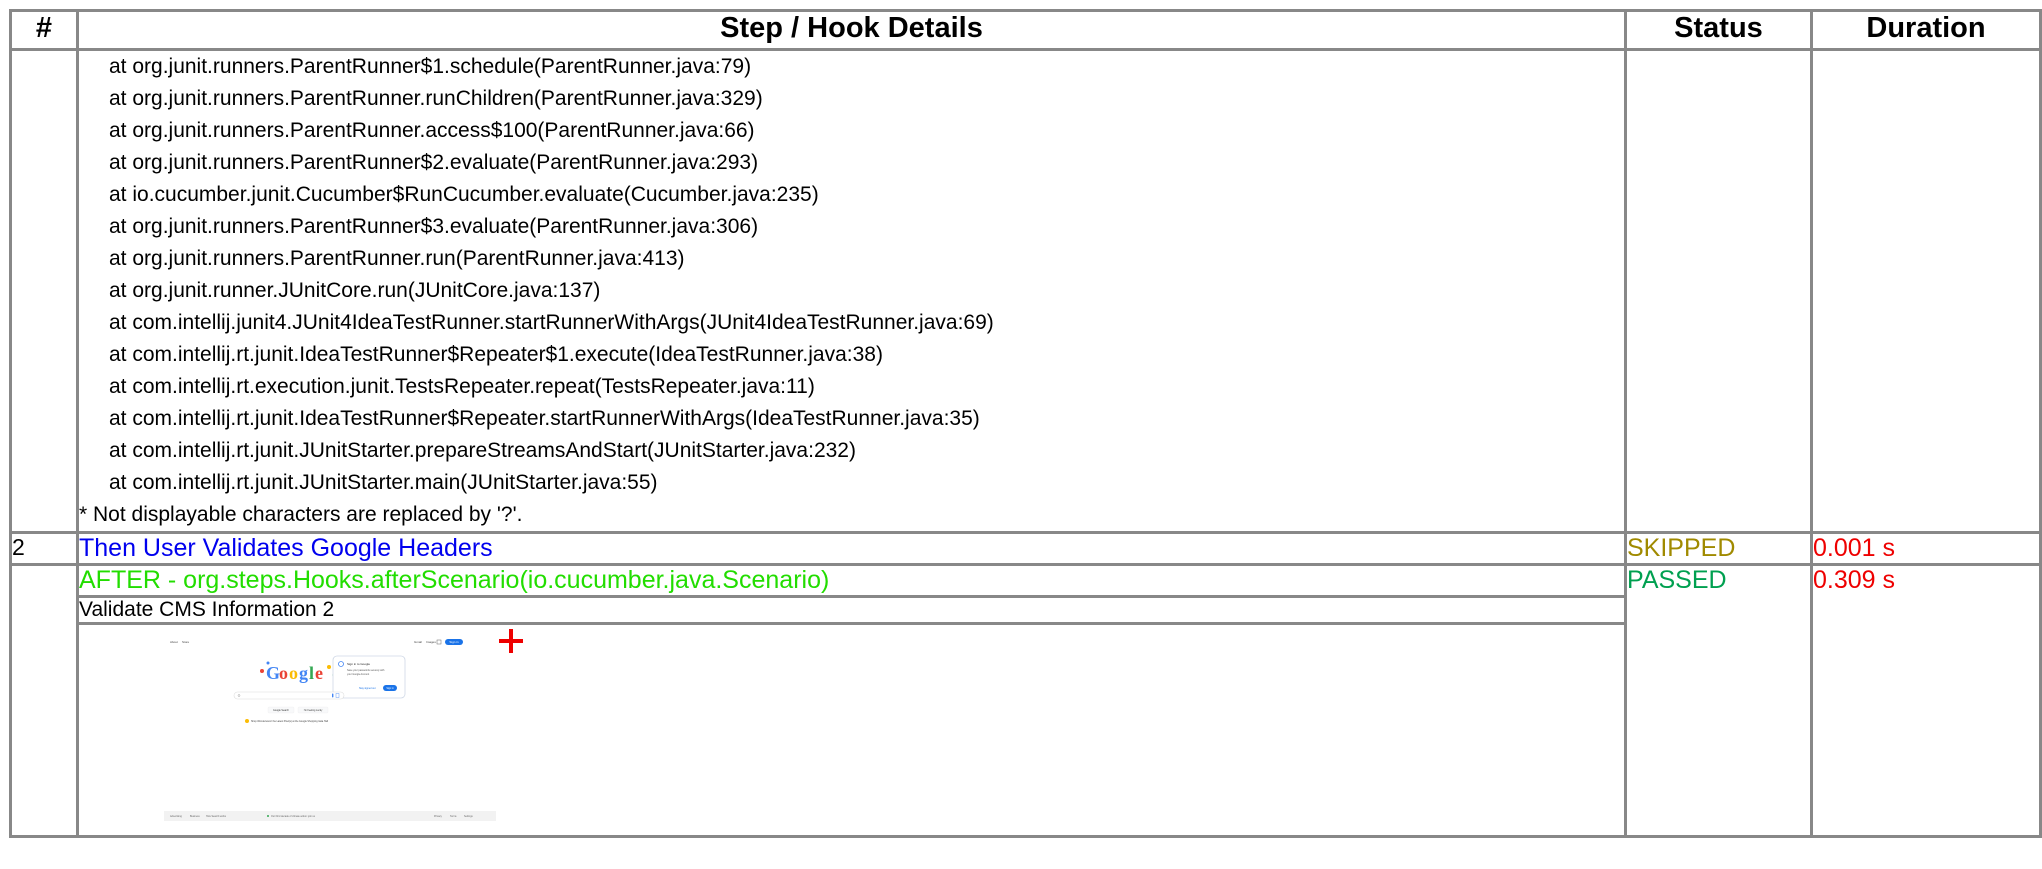 The width and height of the screenshot is (2042, 869). What do you see at coordinates (216, 816) in the screenshot?
I see `svg-text: How Search works` at bounding box center [216, 816].